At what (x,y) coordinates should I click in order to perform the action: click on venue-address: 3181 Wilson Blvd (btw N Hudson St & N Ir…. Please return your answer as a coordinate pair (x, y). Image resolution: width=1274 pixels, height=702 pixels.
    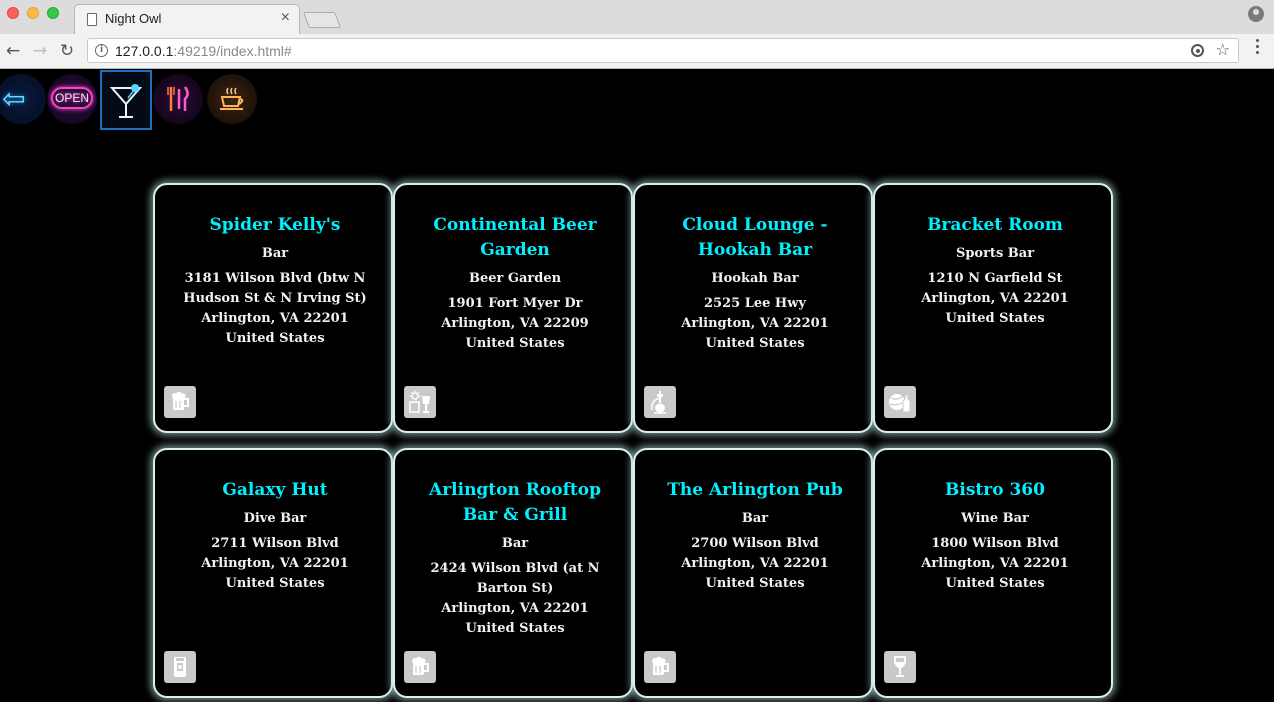
    Looking at the image, I should click on (275, 288).